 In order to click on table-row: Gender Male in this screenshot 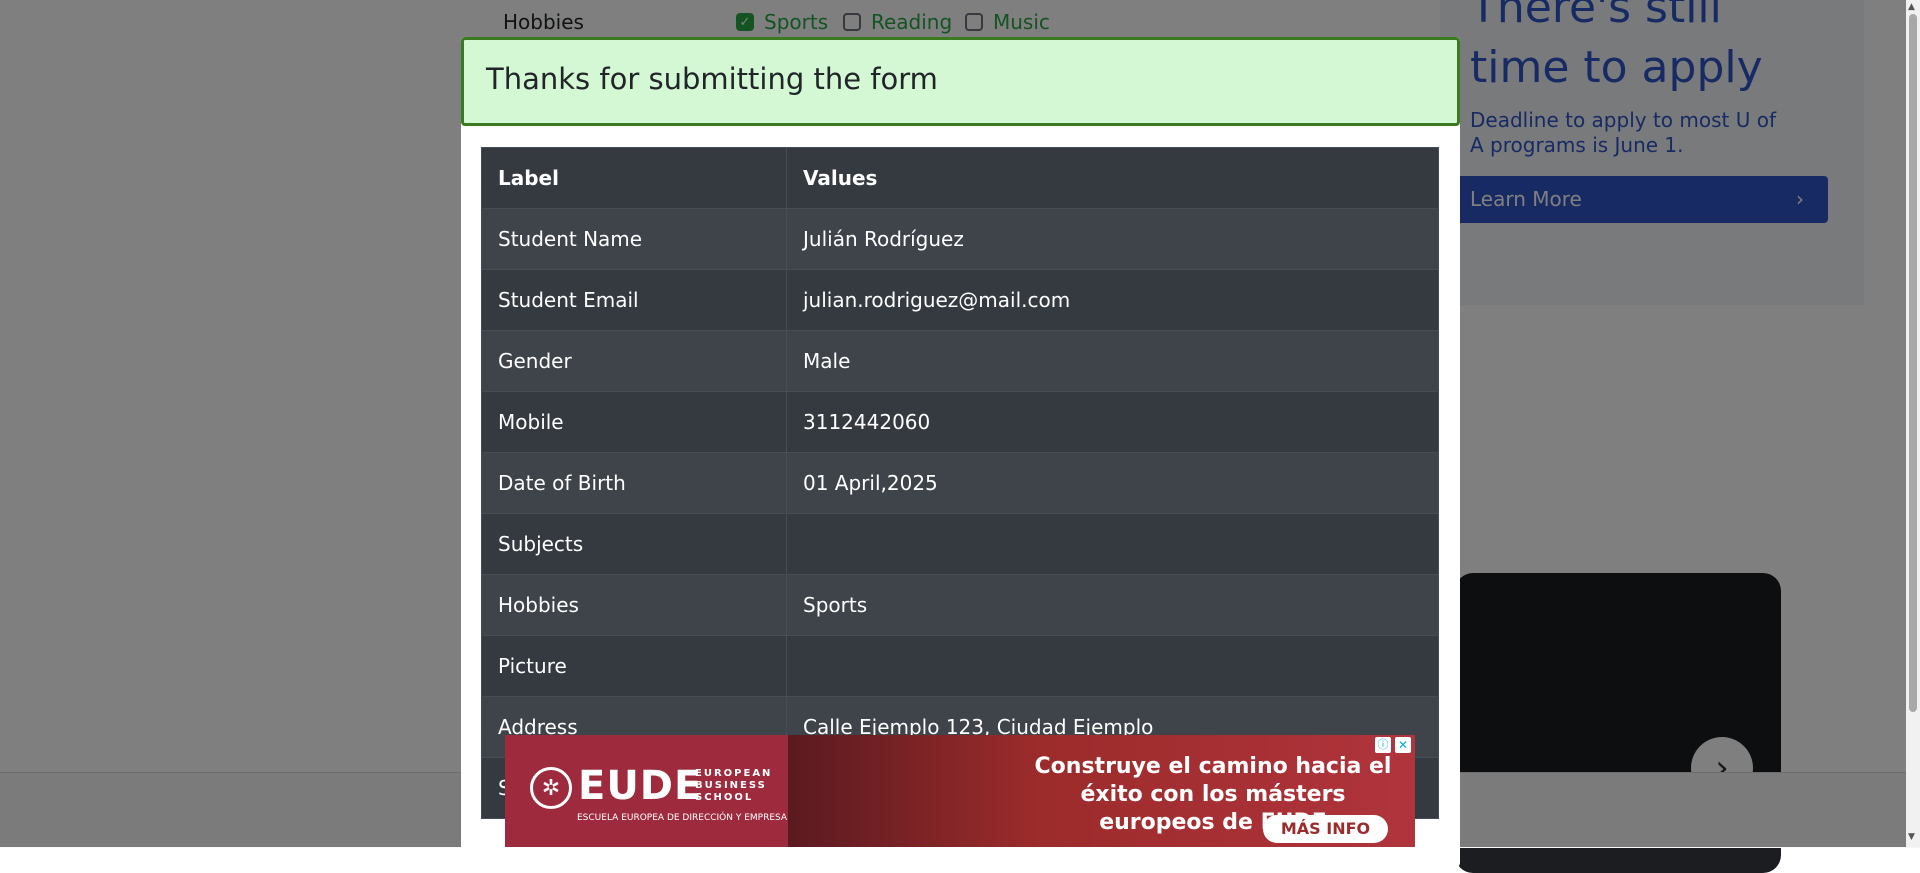, I will do `click(960, 361)`.